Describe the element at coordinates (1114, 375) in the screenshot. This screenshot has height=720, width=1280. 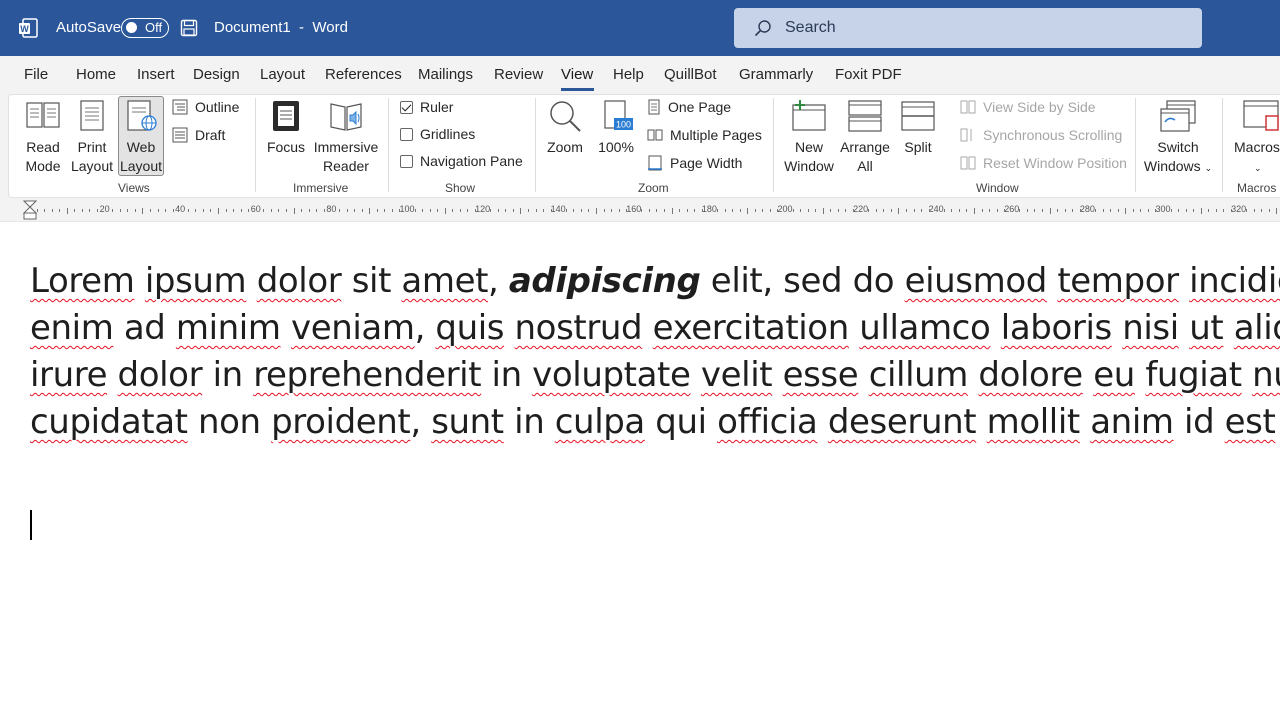
I see `misspelled-word: eu` at that location.